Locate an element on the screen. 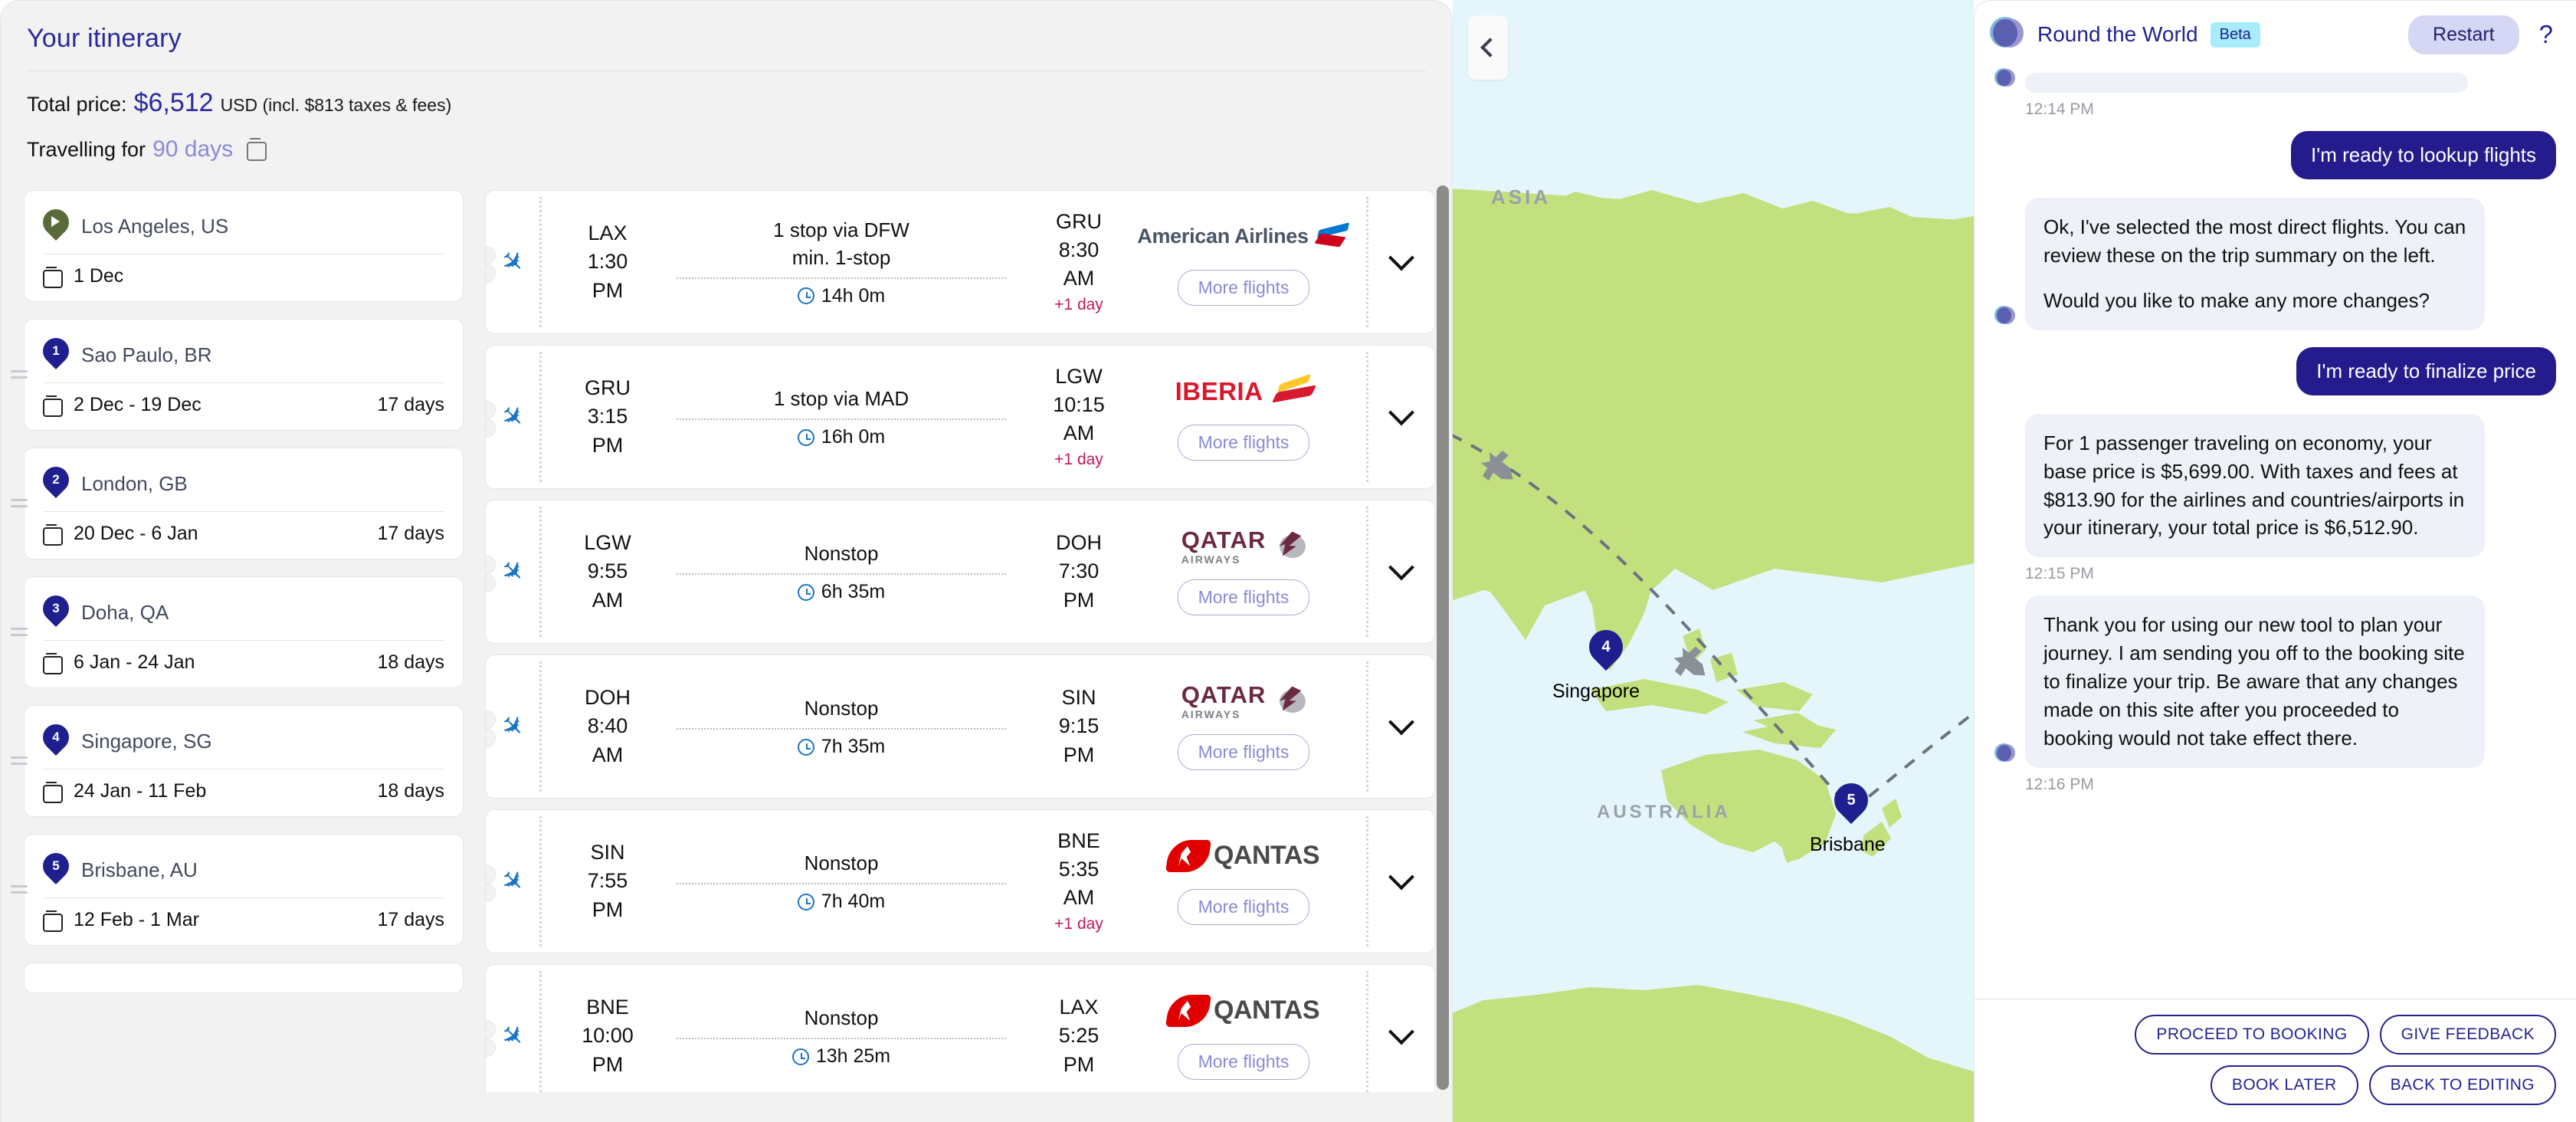 The image size is (2576, 1122). city-header: 2 London, GB is located at coordinates (240, 486).